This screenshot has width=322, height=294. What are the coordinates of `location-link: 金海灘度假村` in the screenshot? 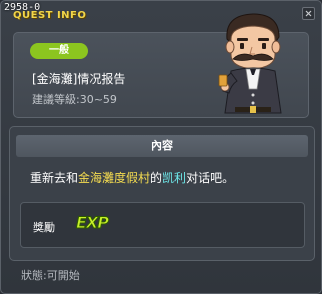 It's located at (114, 178).